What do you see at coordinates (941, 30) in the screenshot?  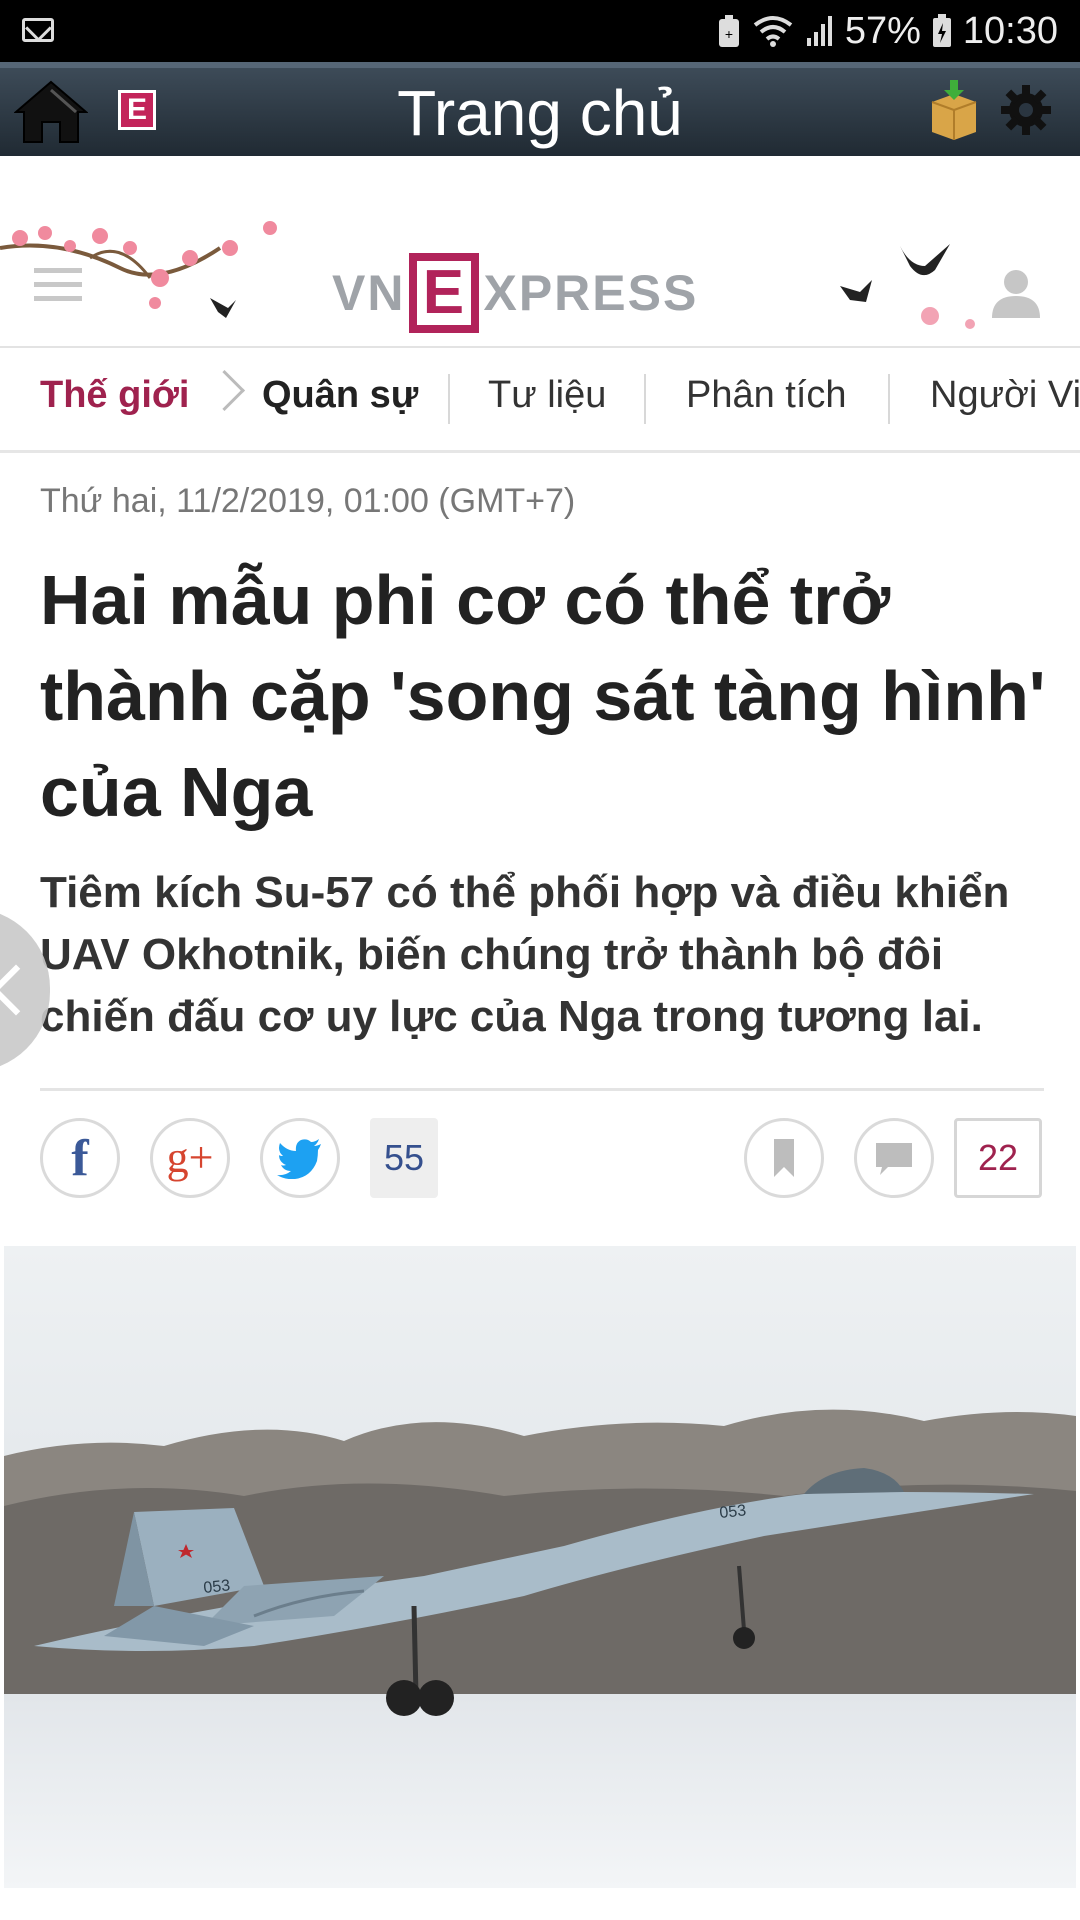 I see `battery-icon` at bounding box center [941, 30].